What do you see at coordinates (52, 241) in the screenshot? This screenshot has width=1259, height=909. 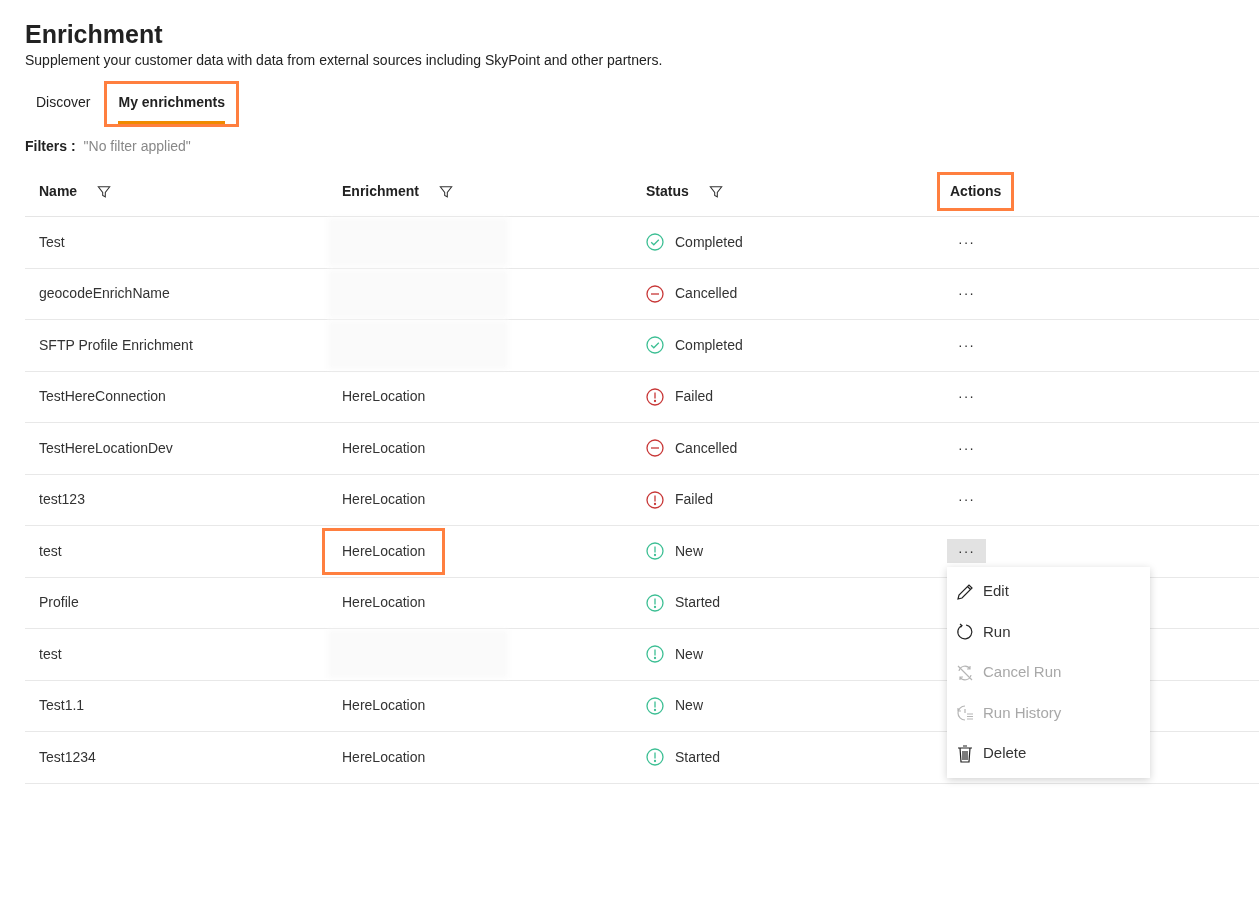 I see `table-cell: Test` at bounding box center [52, 241].